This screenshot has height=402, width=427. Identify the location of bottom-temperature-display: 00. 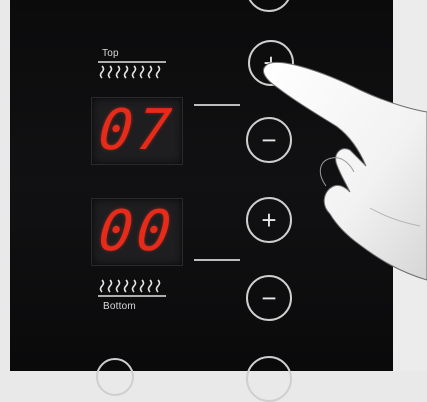
(137, 232).